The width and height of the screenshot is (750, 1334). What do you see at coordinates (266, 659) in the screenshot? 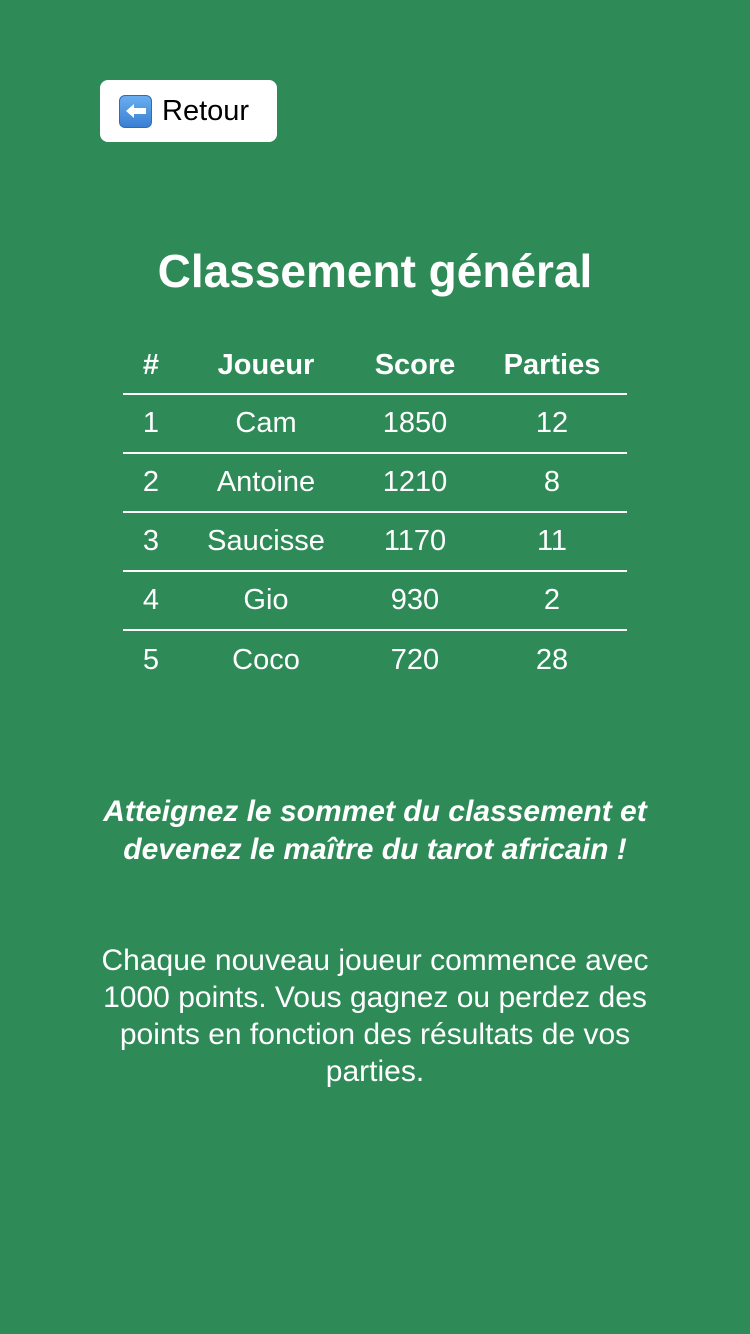
I see `player-cell: Coco` at bounding box center [266, 659].